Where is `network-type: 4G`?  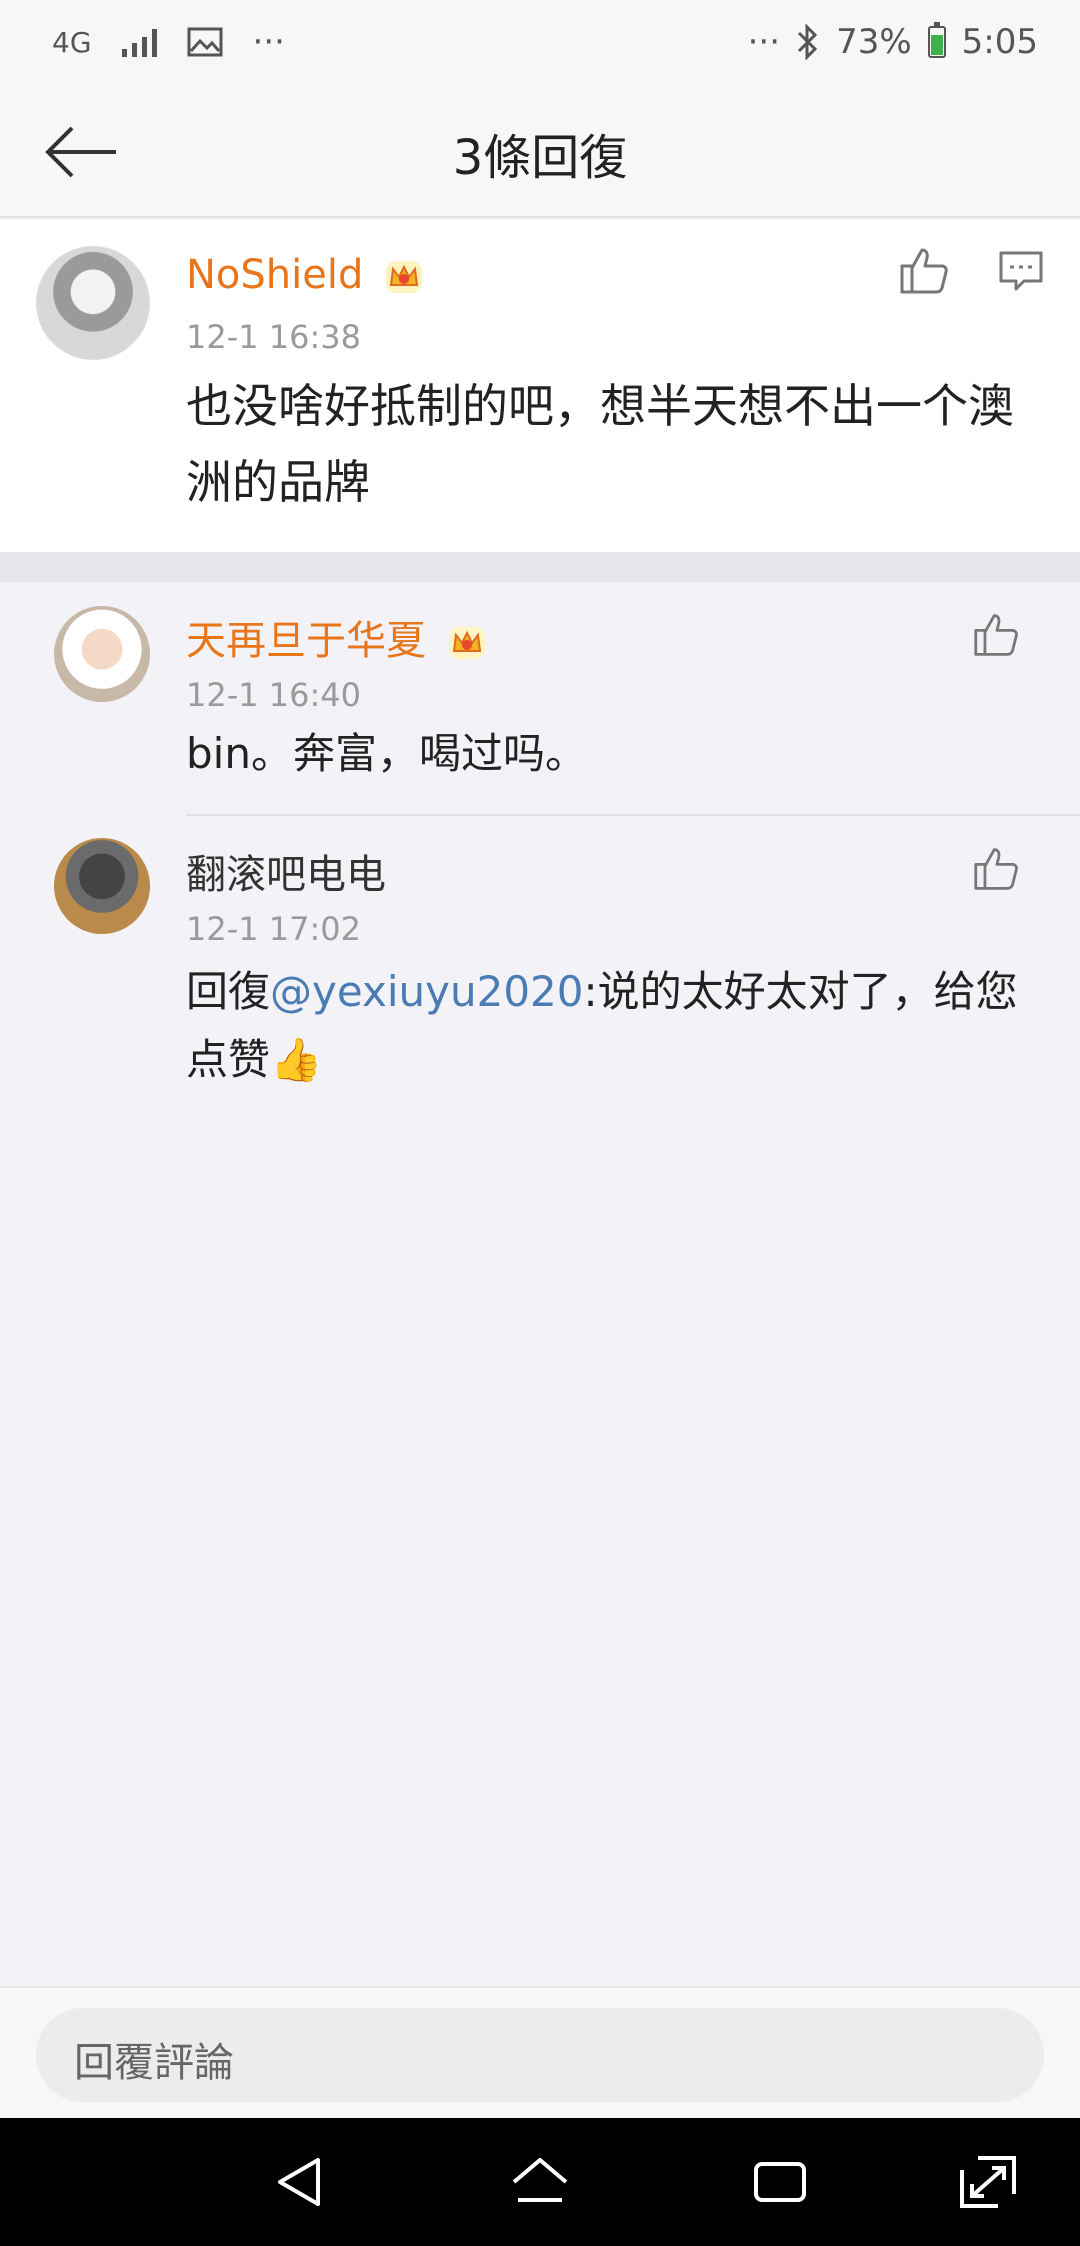
network-type: 4G is located at coordinates (72, 42).